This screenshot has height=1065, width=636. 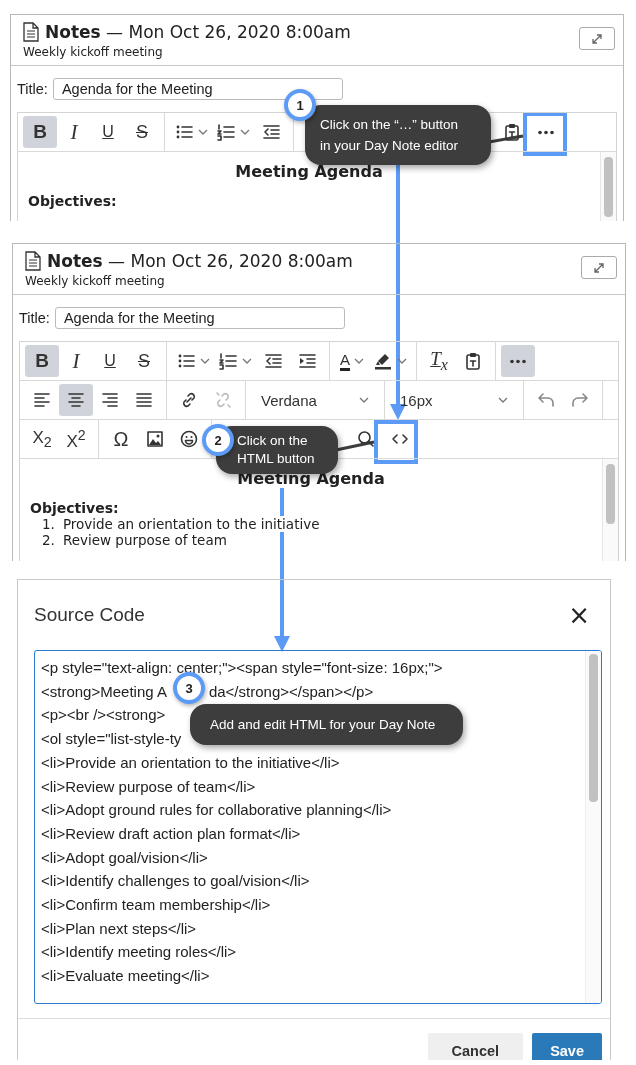 What do you see at coordinates (593, 827) in the screenshot?
I see `scrollbar` at bounding box center [593, 827].